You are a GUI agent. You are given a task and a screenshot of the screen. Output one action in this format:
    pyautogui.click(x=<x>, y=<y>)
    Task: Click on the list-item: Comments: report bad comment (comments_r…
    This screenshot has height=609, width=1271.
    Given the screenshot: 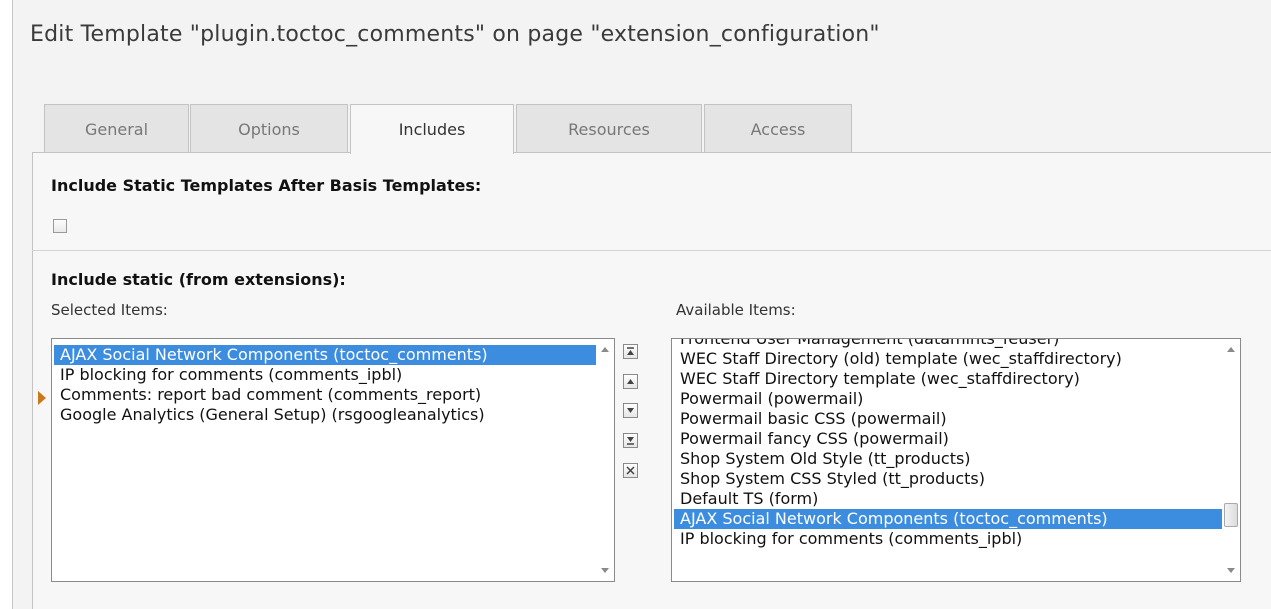 What is the action you would take?
    pyautogui.click(x=325, y=395)
    